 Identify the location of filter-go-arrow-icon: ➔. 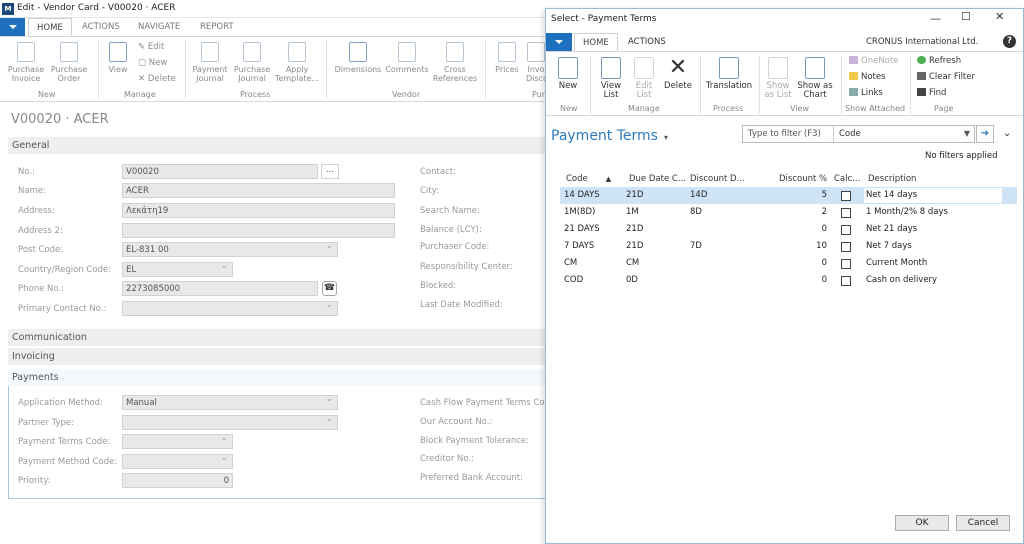
(985, 134).